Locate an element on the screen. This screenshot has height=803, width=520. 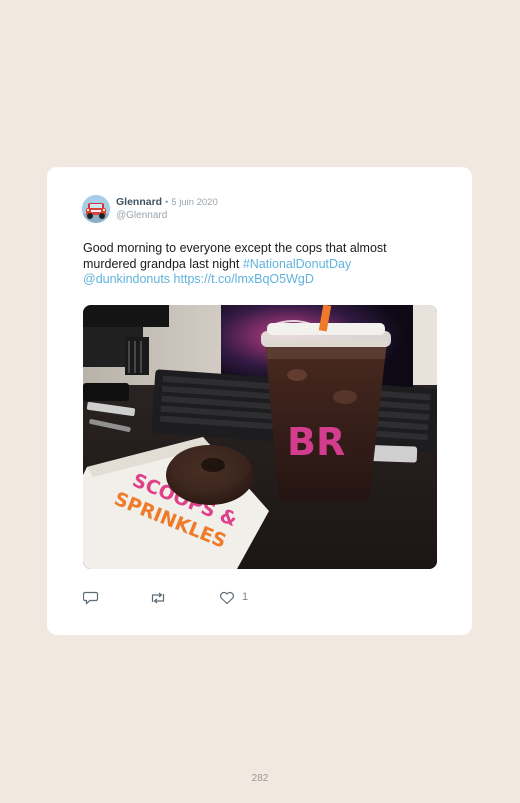
red-car-avatar-icon is located at coordinates (96, 209).